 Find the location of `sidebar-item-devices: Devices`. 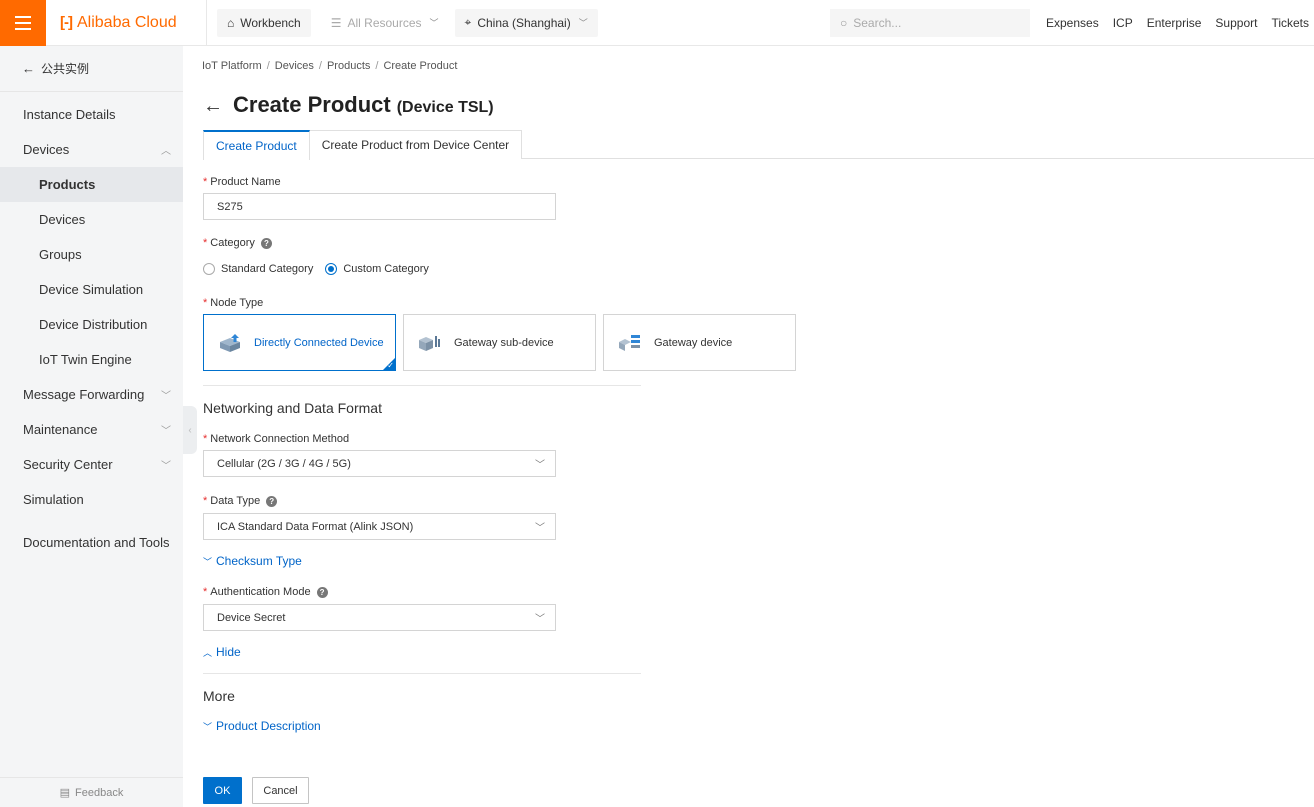

sidebar-item-devices: Devices is located at coordinates (91, 219).